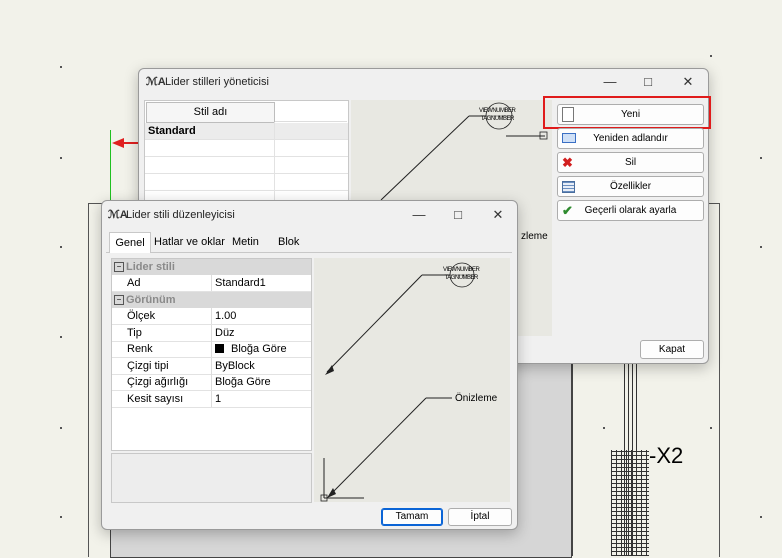  I want to click on property-value: ByBlock, so click(235, 366).